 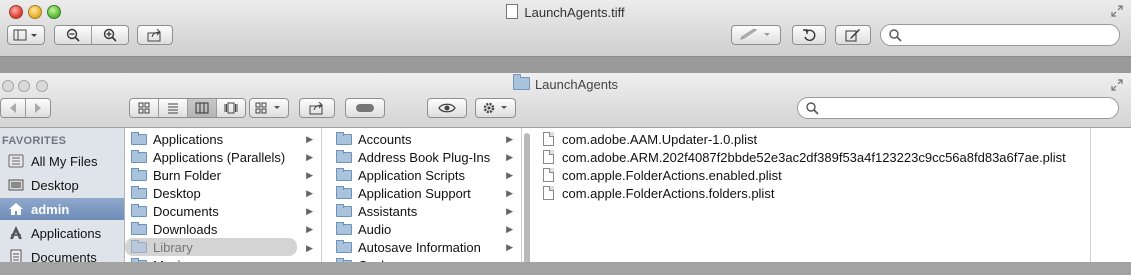 What do you see at coordinates (223, 157) in the screenshot?
I see `list-item: Applications (Parallels) ▶` at bounding box center [223, 157].